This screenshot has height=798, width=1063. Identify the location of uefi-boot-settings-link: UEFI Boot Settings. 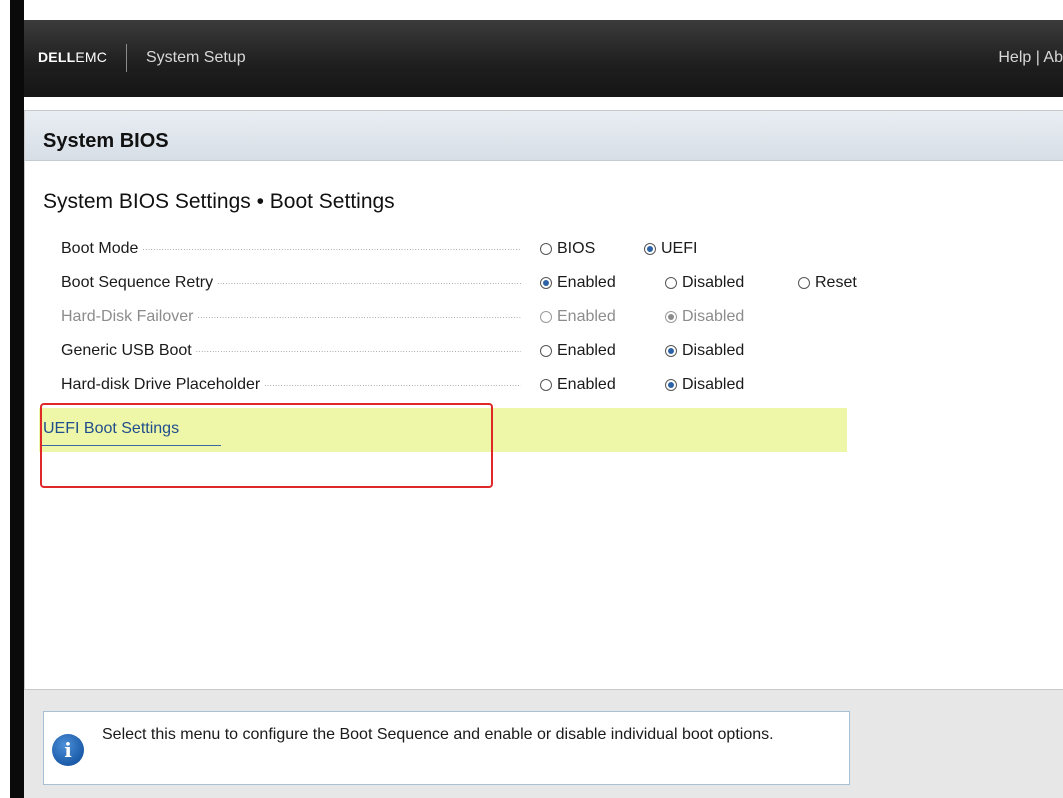
(111, 429).